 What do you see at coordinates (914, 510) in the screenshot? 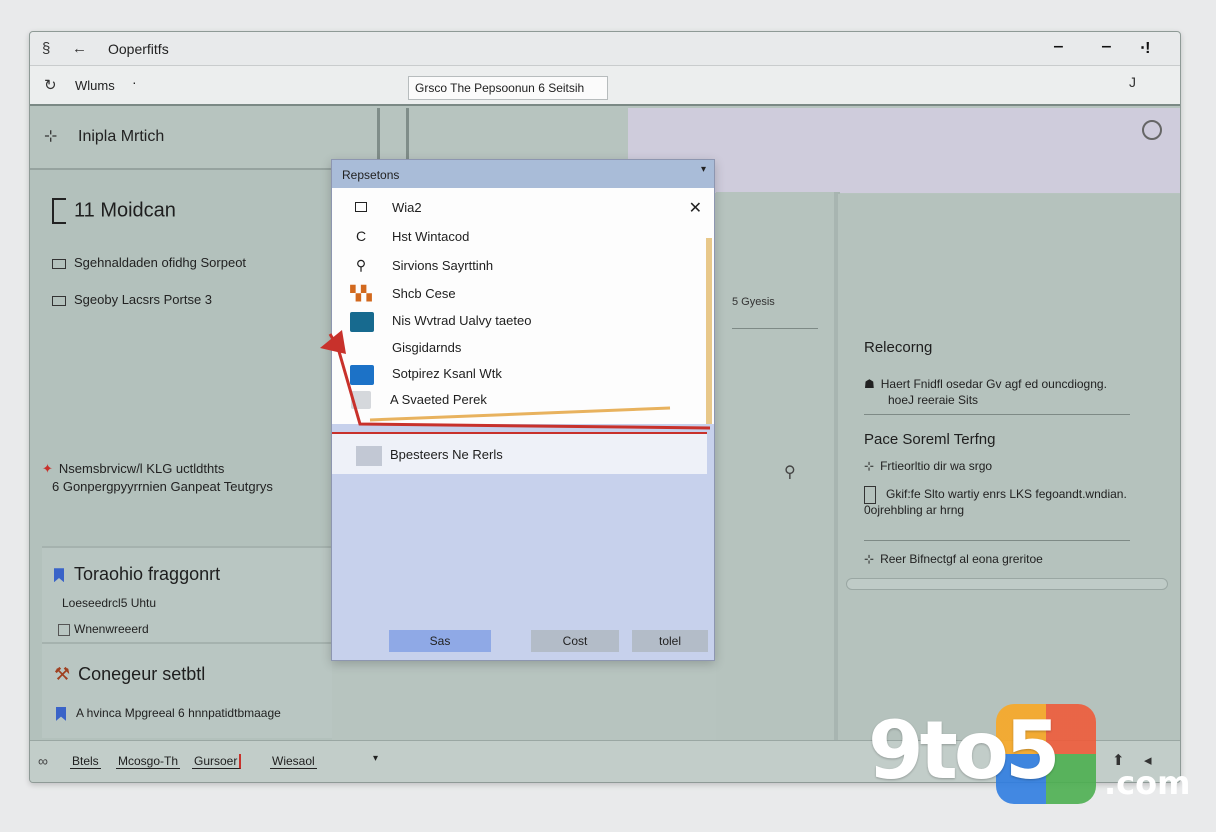
I see `list-item-label: 0ojrehbling ar hrng` at bounding box center [914, 510].